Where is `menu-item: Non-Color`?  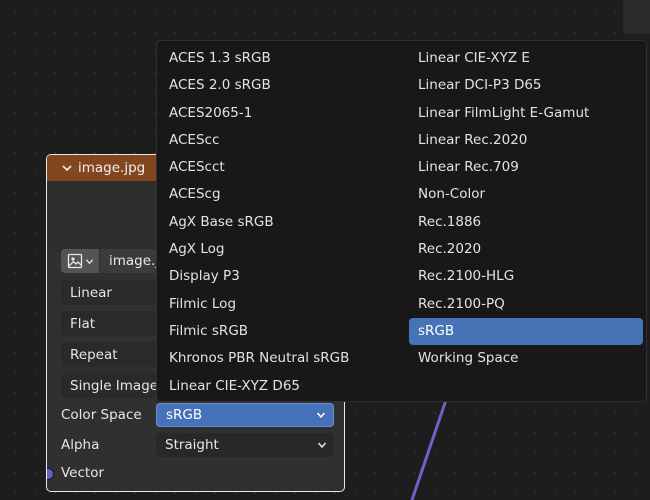 menu-item: Non-Color is located at coordinates (527, 194).